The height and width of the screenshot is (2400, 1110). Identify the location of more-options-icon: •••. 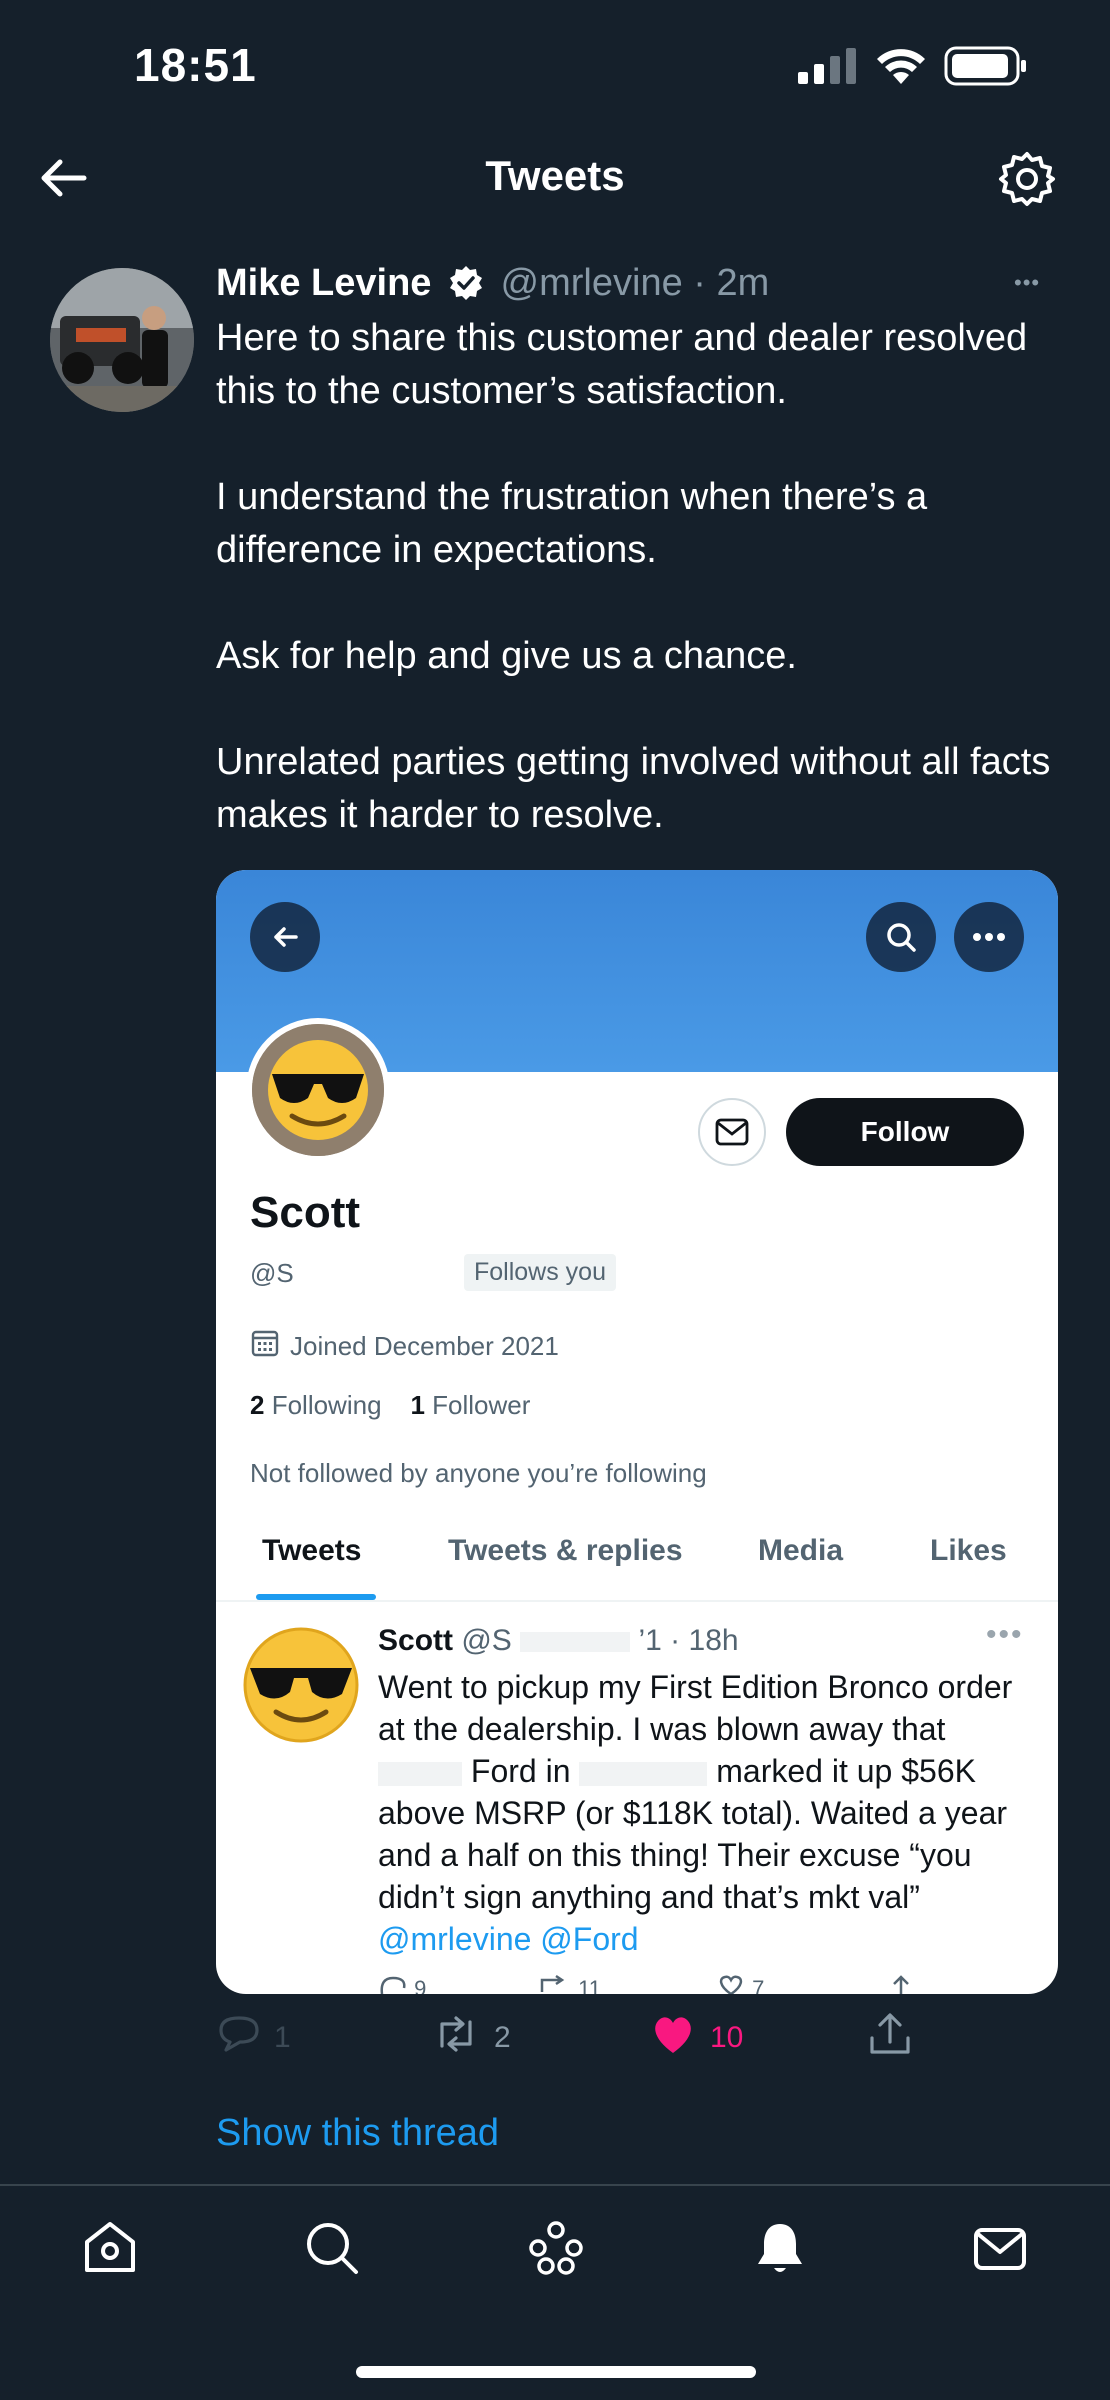
(1027, 283).